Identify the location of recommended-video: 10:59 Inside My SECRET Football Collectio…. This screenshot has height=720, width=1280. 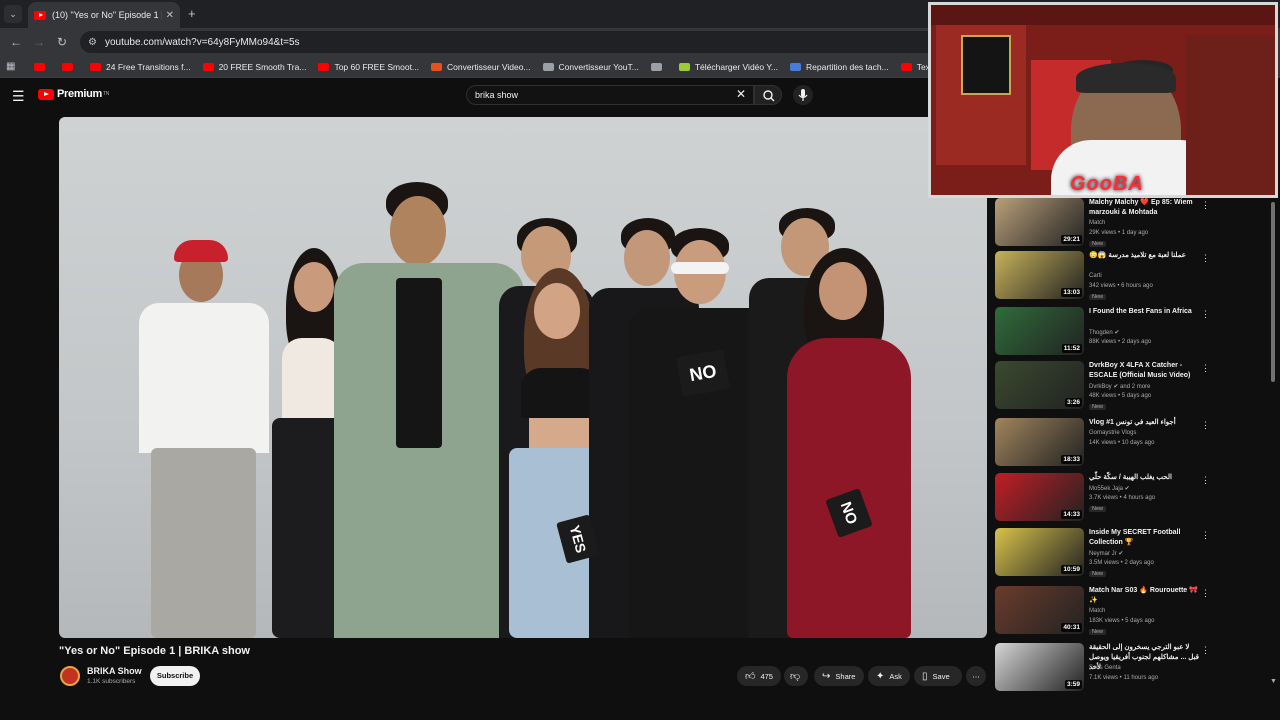
(1137, 556).